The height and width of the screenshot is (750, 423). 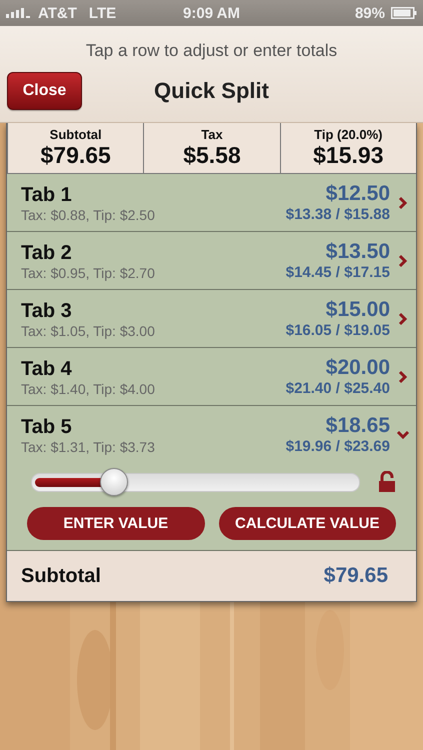 What do you see at coordinates (387, 482) in the screenshot?
I see `unlocked-padlock-icon` at bounding box center [387, 482].